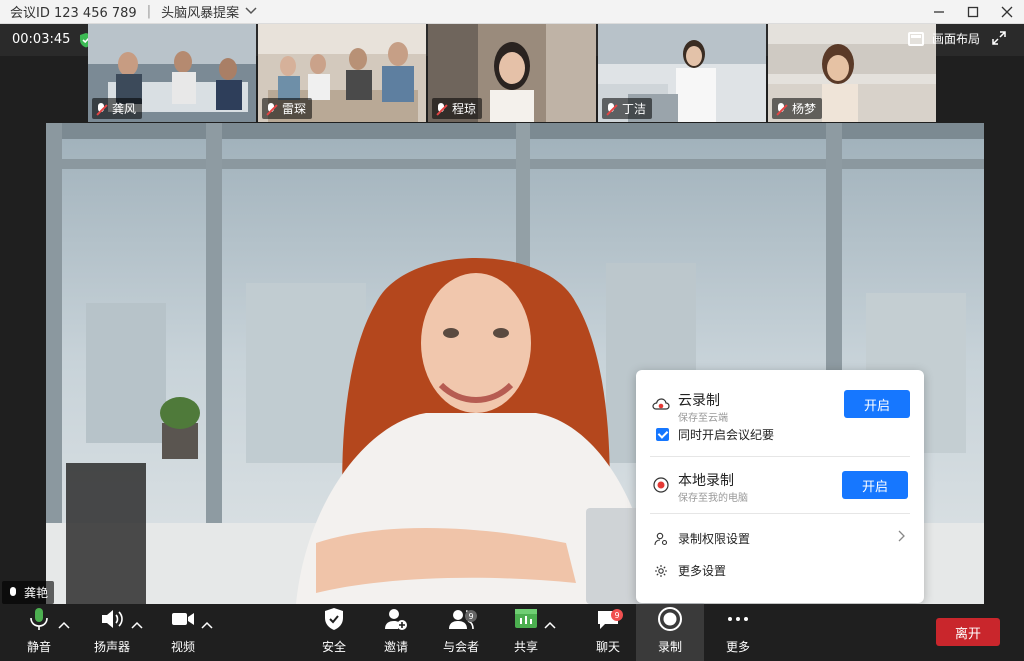 The height and width of the screenshot is (661, 1024). I want to click on participant-tile: 雷琛, so click(342, 73).